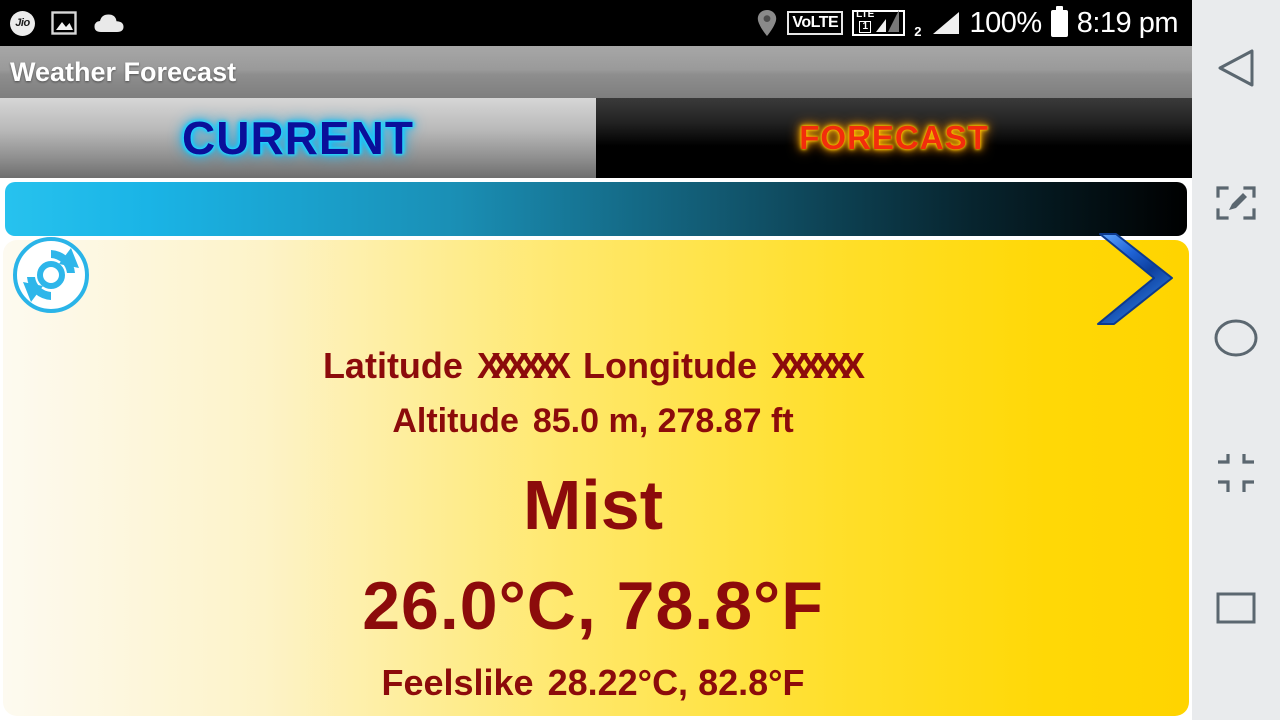 The height and width of the screenshot is (720, 1280). What do you see at coordinates (1127, 22) in the screenshot?
I see `clock-label: 8:19 pm` at bounding box center [1127, 22].